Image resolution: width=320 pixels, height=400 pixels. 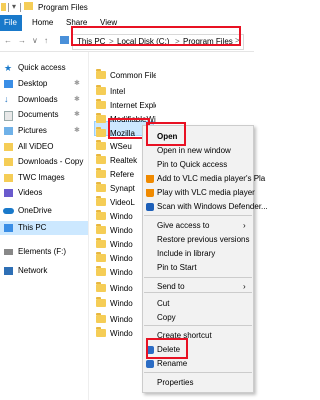 I want to click on nav-elements-drive: Elements (F:), so click(x=40, y=252).